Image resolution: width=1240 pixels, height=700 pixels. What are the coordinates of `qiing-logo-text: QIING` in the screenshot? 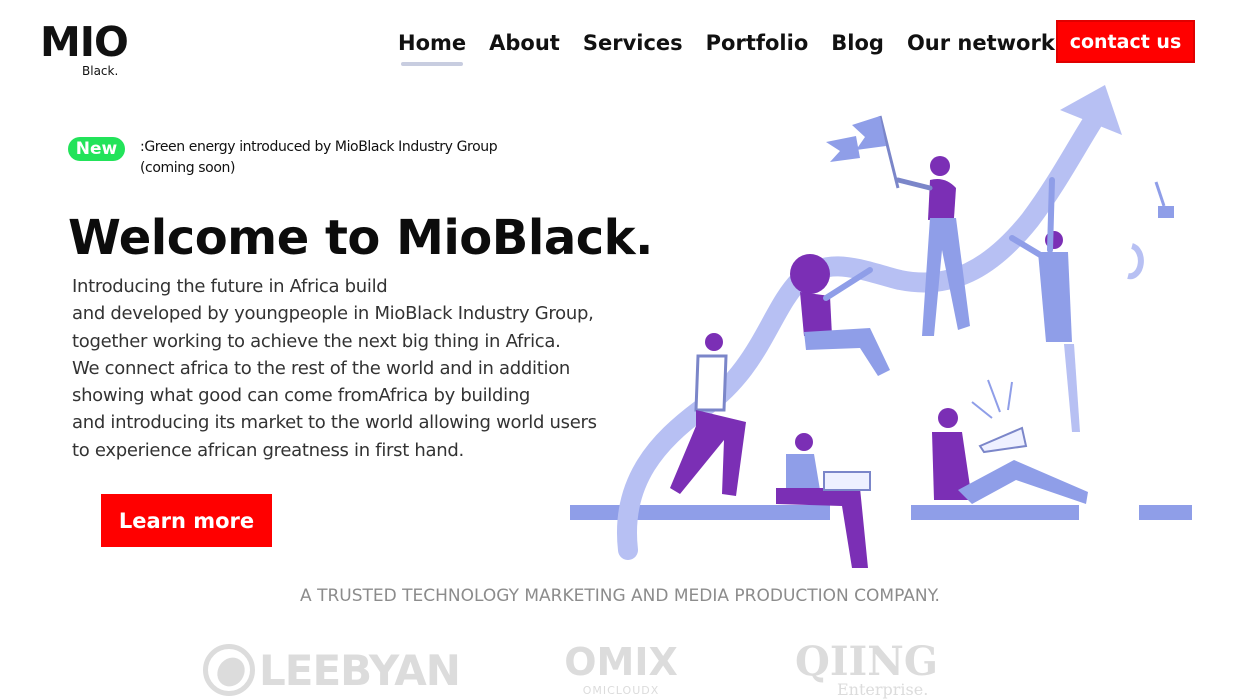 It's located at (866, 661).